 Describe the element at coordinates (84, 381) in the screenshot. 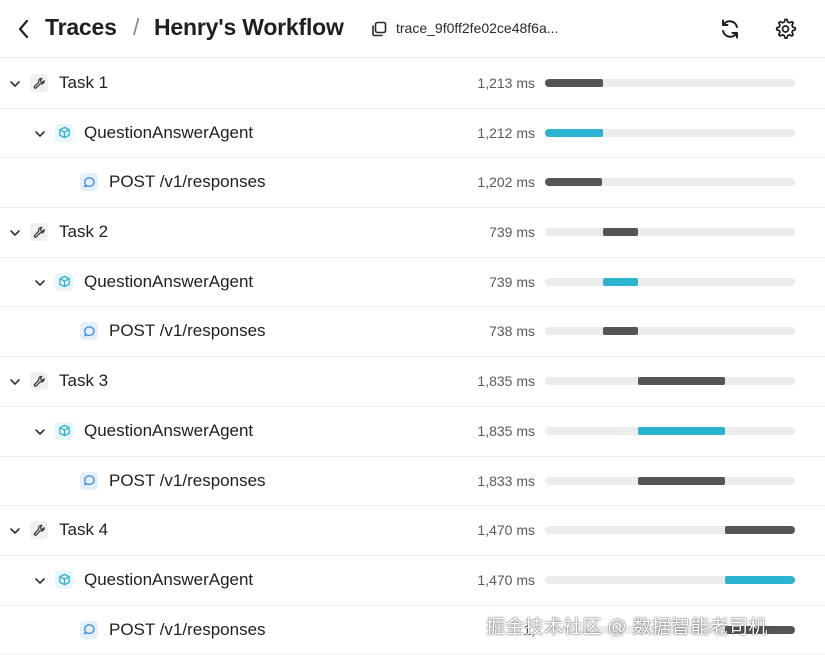

I see `span-label: Task 3` at that location.